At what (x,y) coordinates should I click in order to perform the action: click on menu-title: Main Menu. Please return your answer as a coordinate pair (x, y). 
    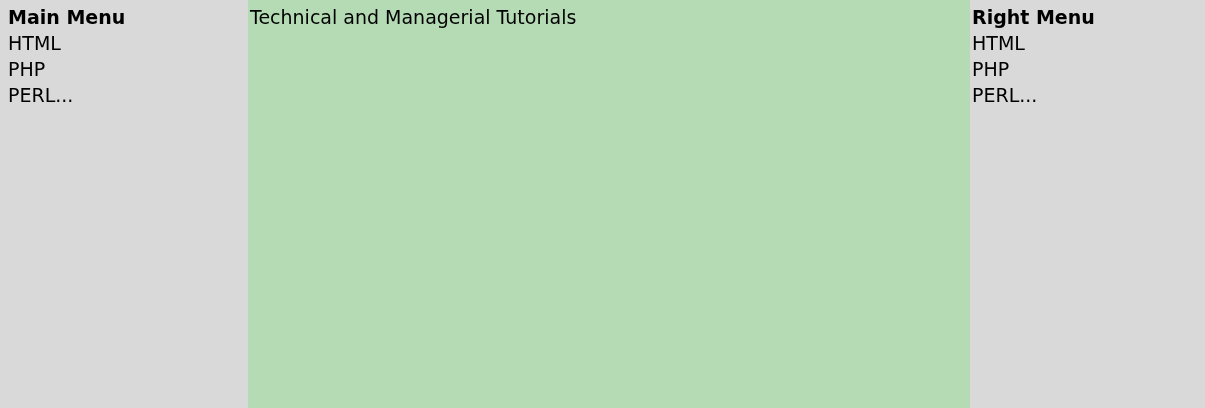
    Looking at the image, I should click on (67, 17).